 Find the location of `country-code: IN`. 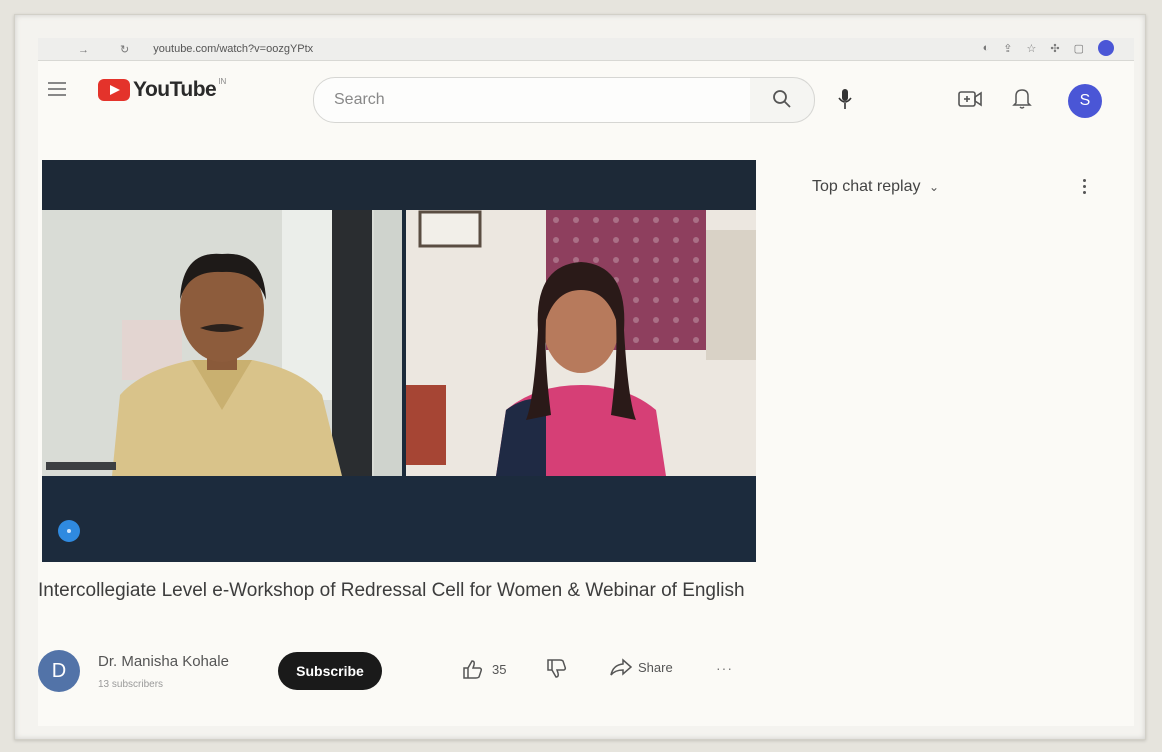

country-code: IN is located at coordinates (222, 81).